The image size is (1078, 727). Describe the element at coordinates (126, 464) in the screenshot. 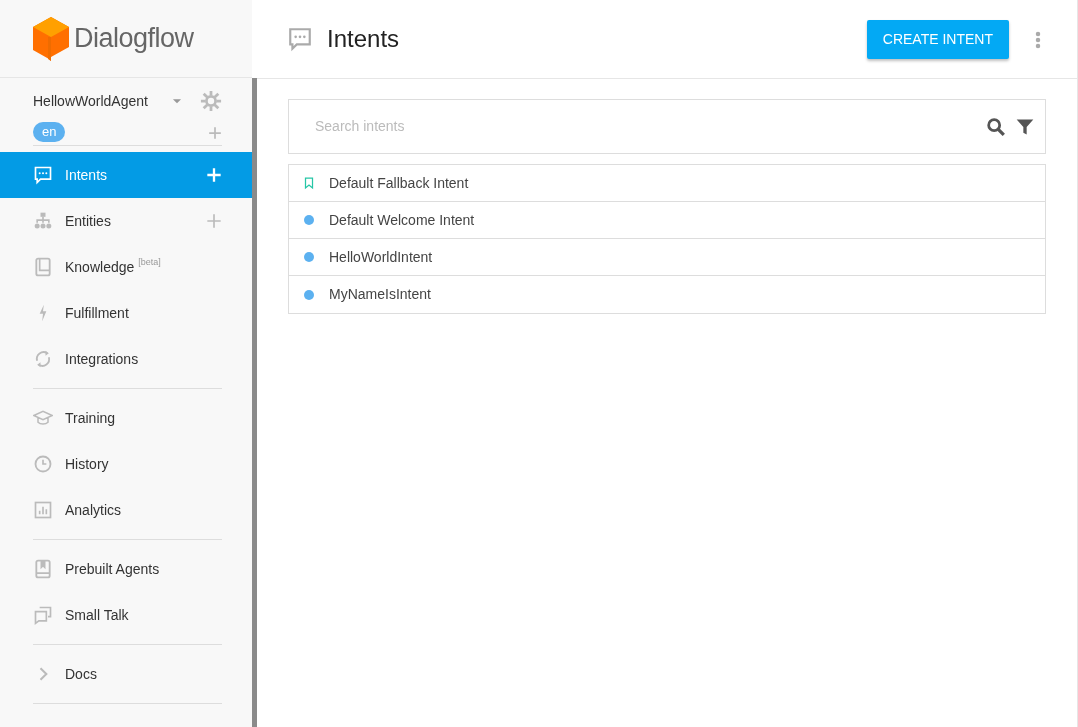

I see `sidebar-item: History` at that location.